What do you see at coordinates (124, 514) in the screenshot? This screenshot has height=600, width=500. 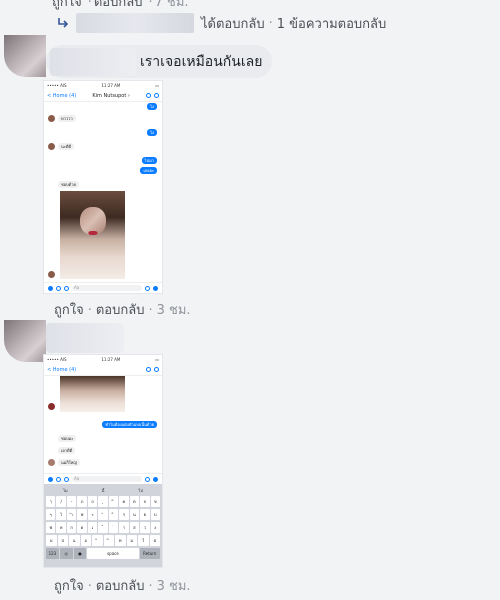 I see `keyboard-key: ร` at bounding box center [124, 514].